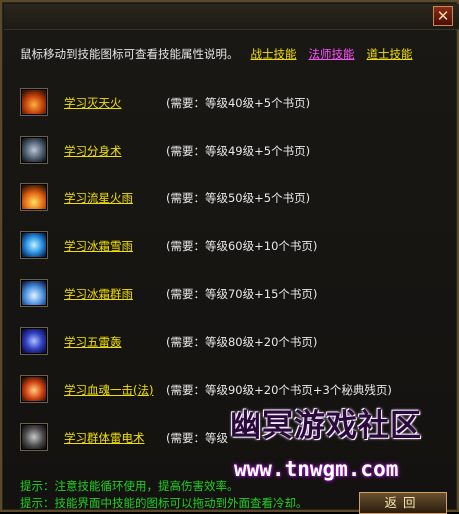 Image resolution: width=459 pixels, height=514 pixels. Describe the element at coordinates (242, 294) in the screenshot. I see `skill-requirement: (需要：等级70级+15个书页)` at that location.